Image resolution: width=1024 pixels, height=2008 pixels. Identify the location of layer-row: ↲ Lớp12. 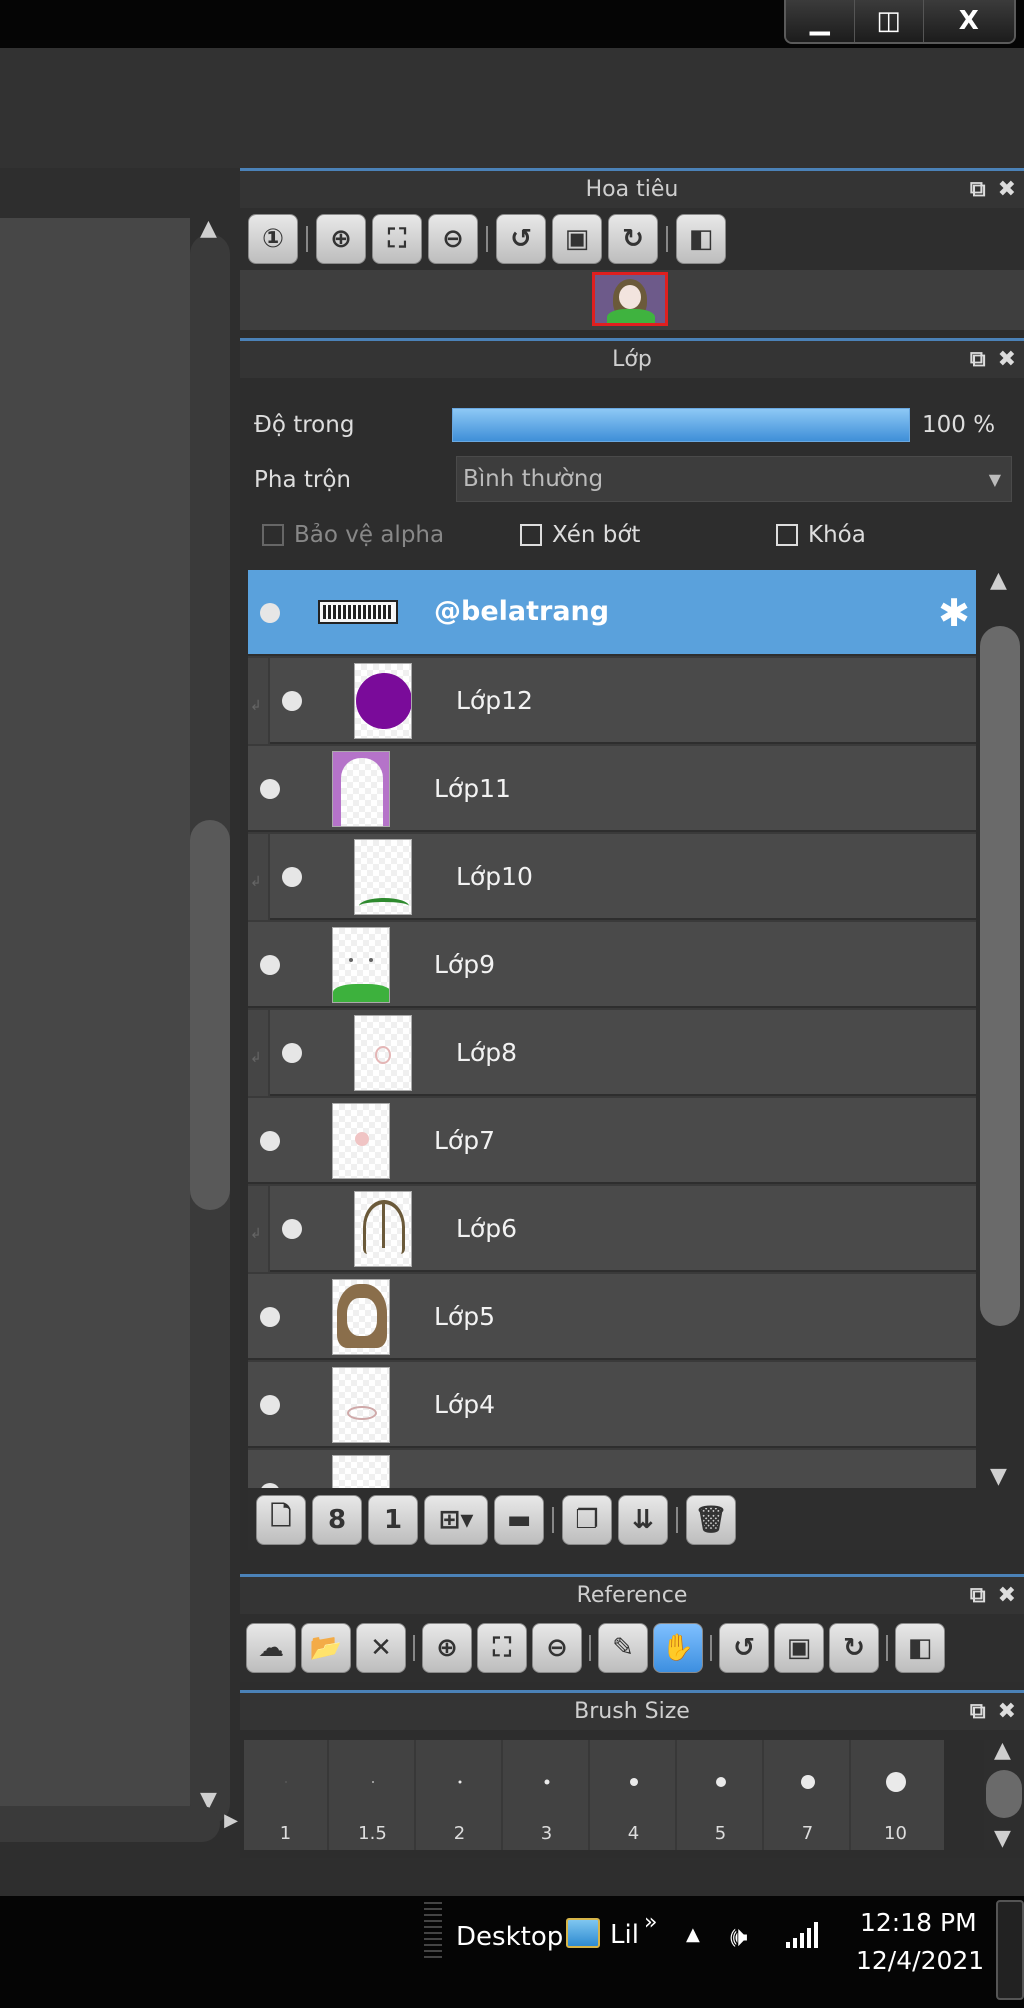
(612, 701).